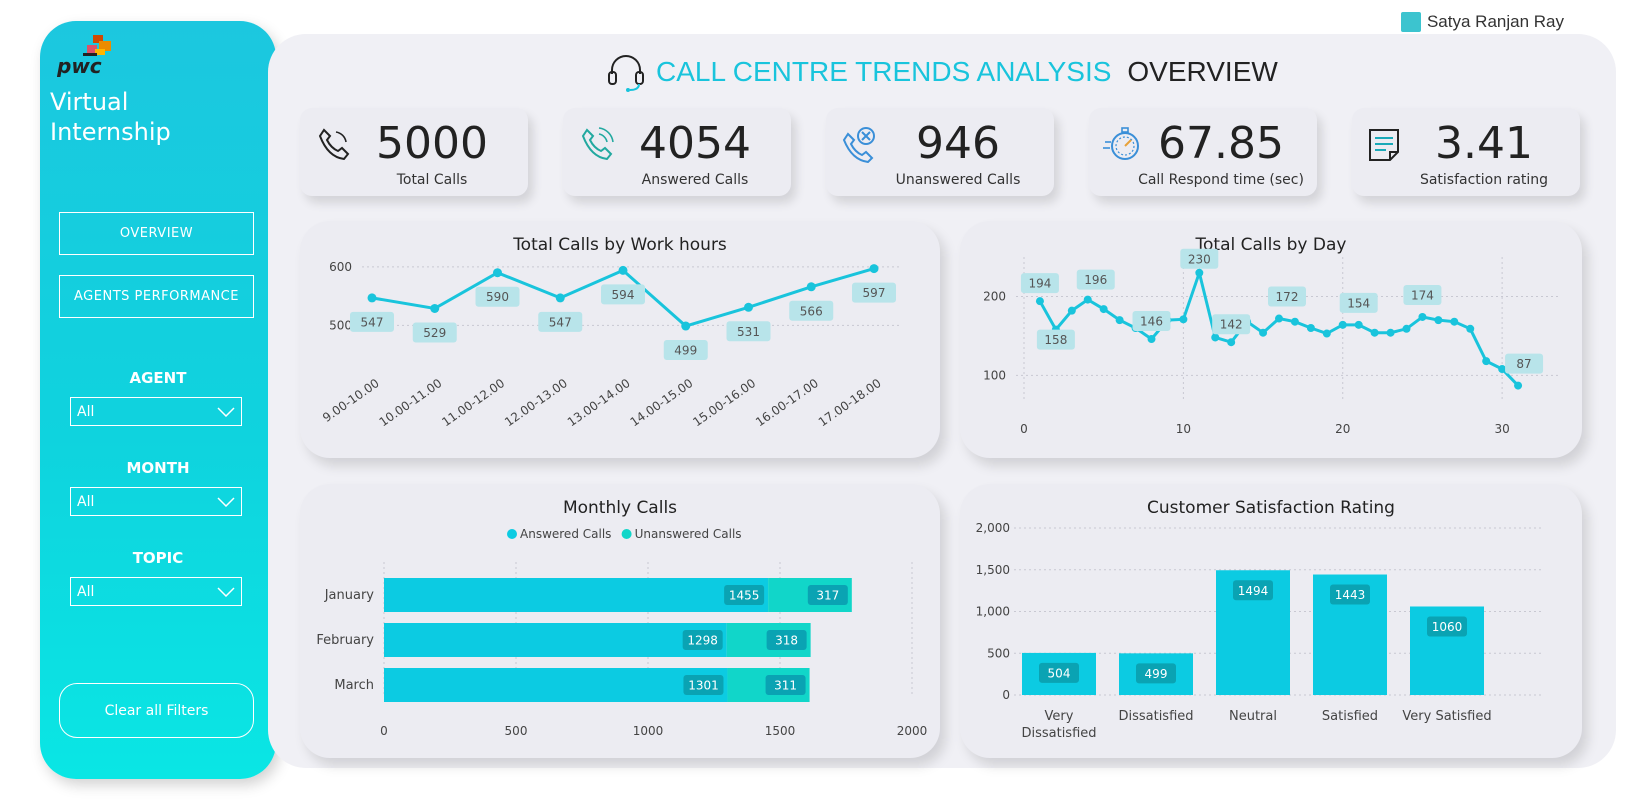 The image size is (1652, 800). Describe the element at coordinates (1447, 627) in the screenshot. I see `bar-value-label: 1060` at that location.